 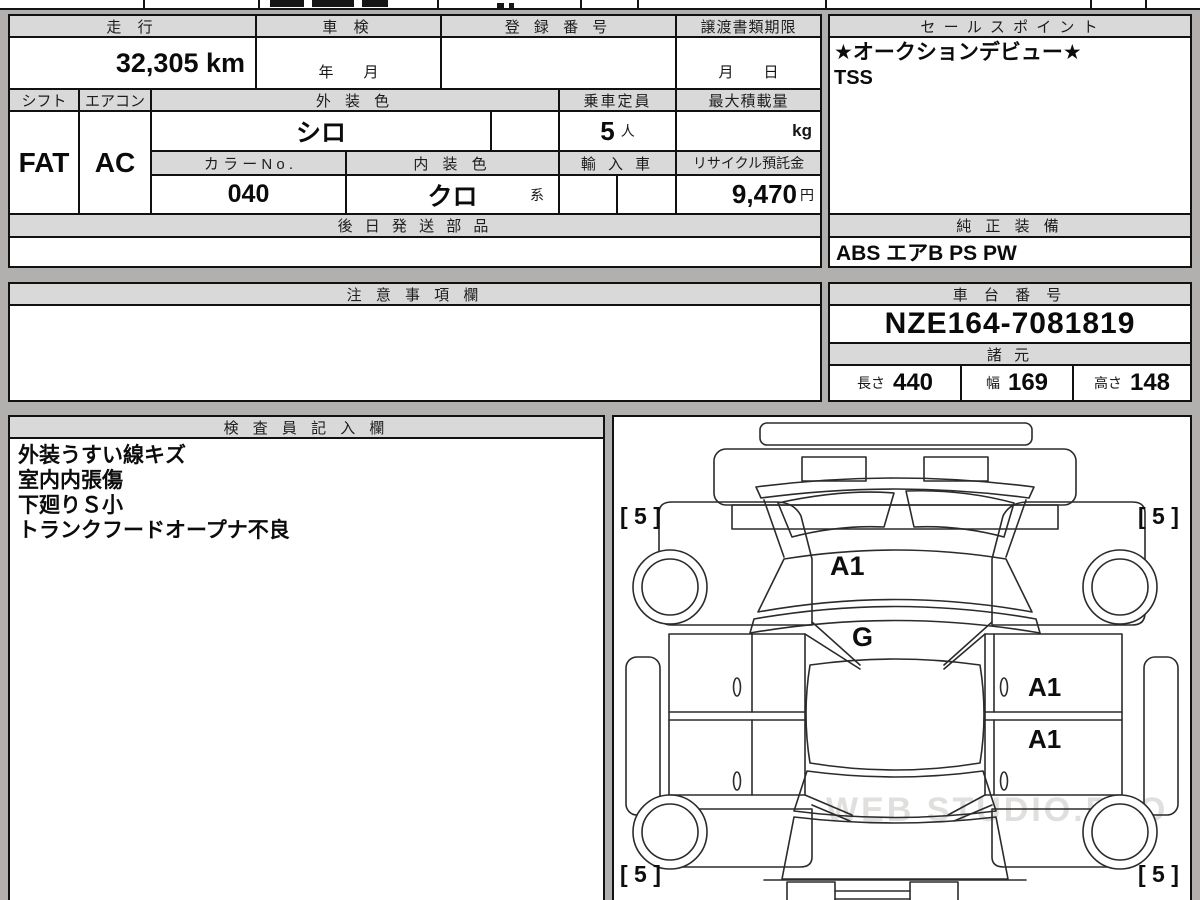 I want to click on interior-color-suffix: 系, so click(x=537, y=194).